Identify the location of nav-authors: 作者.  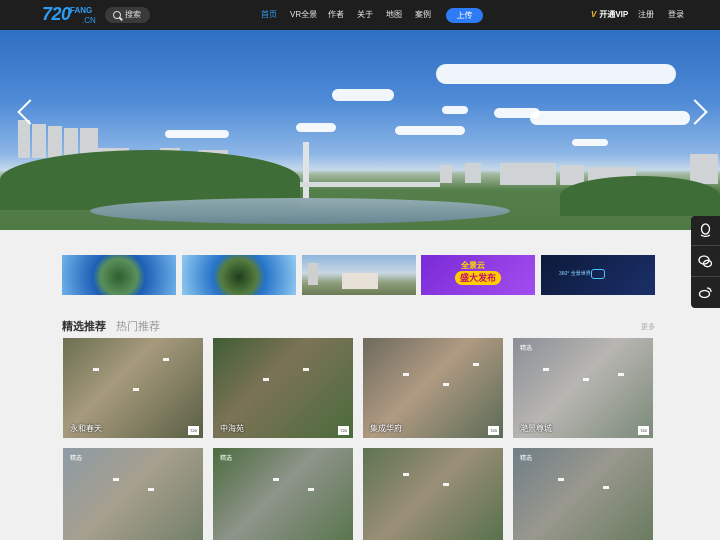
(336, 15).